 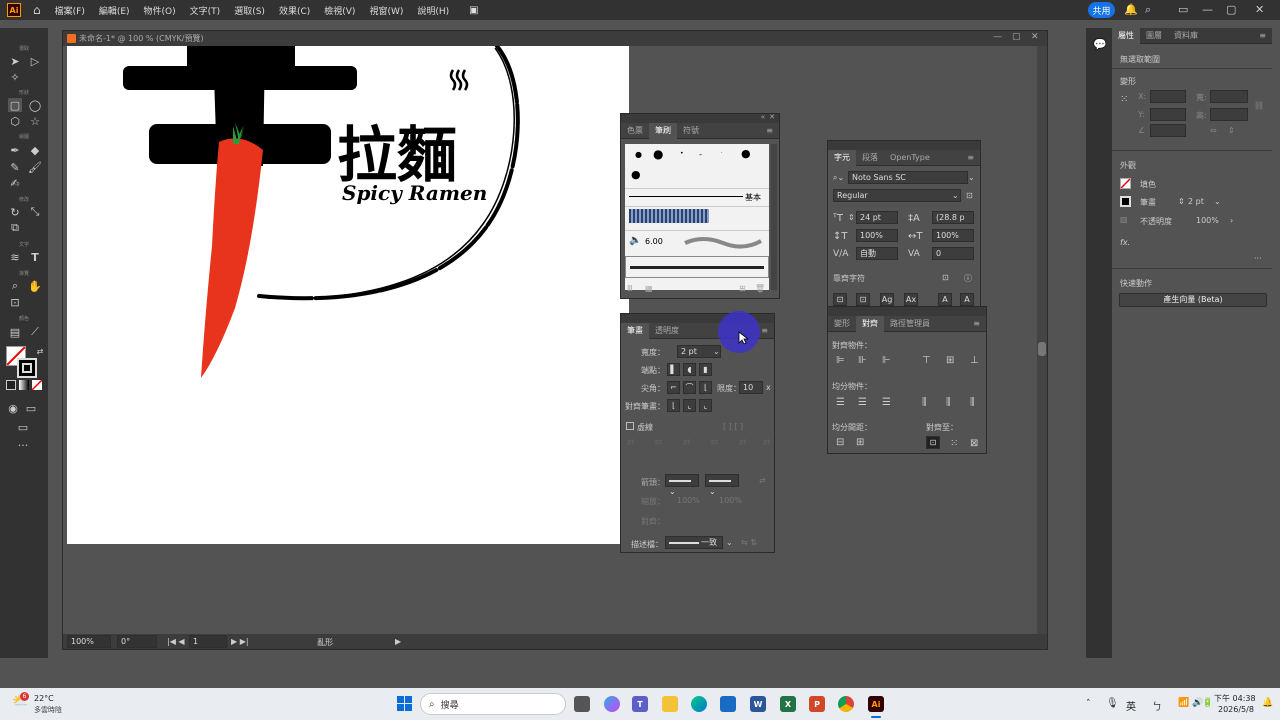 What do you see at coordinates (35, 105) in the screenshot?
I see `ellipse-tool-icon: ◯` at bounding box center [35, 105].